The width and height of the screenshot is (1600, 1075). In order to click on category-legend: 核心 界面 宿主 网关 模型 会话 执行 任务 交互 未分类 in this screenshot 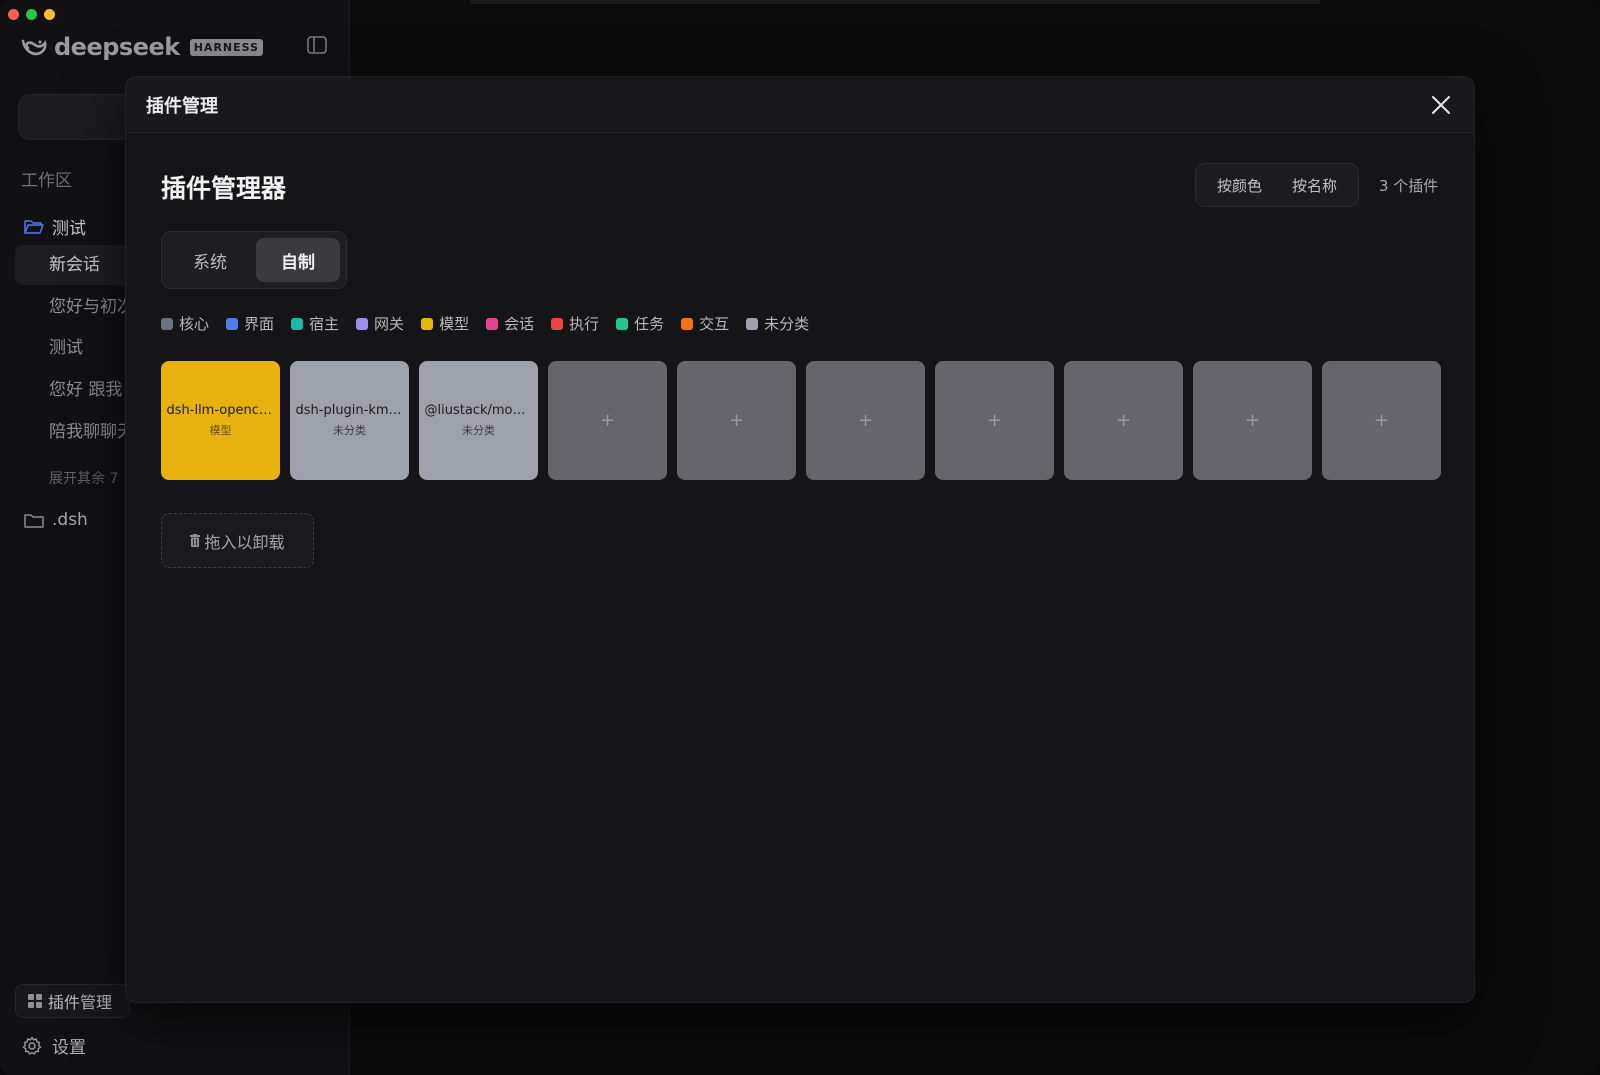, I will do `click(485, 323)`.